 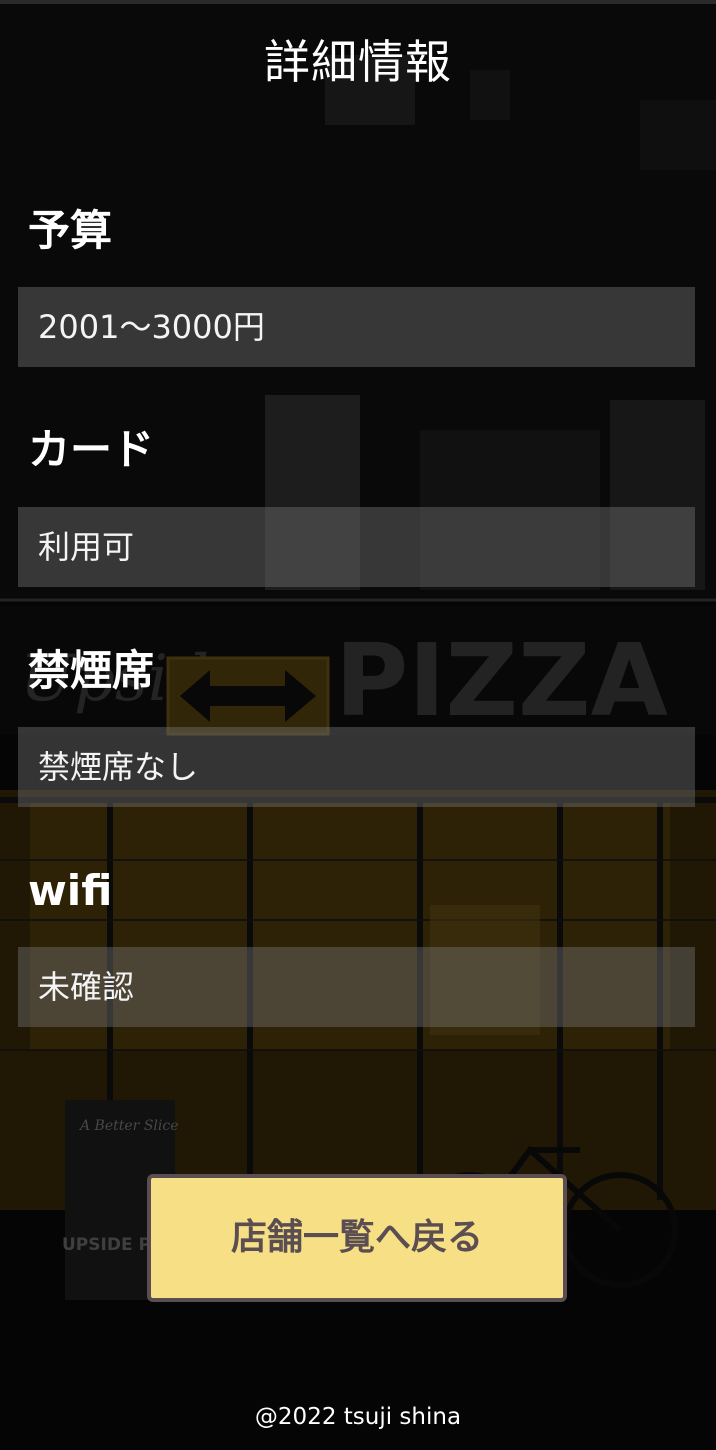 I want to click on wifi-value: 未確認, so click(x=356, y=987).